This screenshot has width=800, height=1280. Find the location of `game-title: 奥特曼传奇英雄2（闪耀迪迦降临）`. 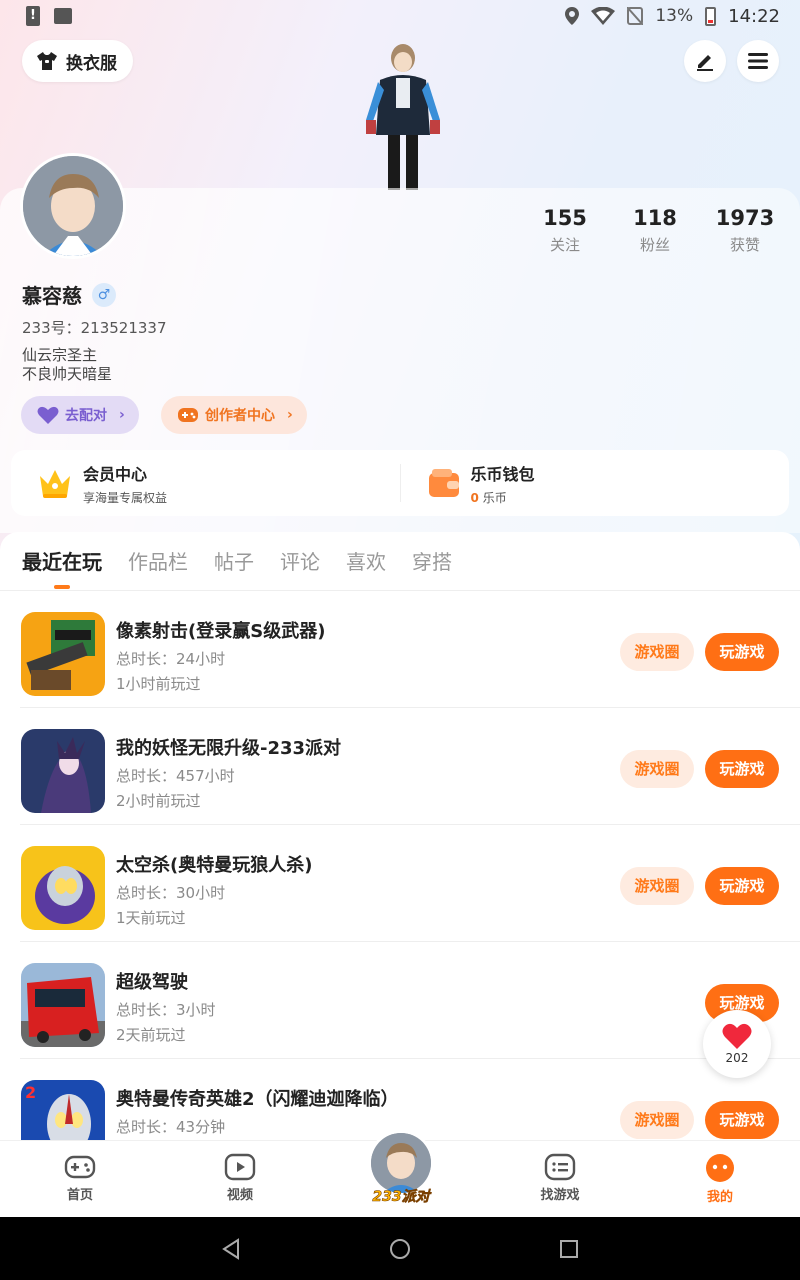

game-title: 奥特曼传奇英雄2（闪耀迪迦降临） is located at coordinates (257, 1099).